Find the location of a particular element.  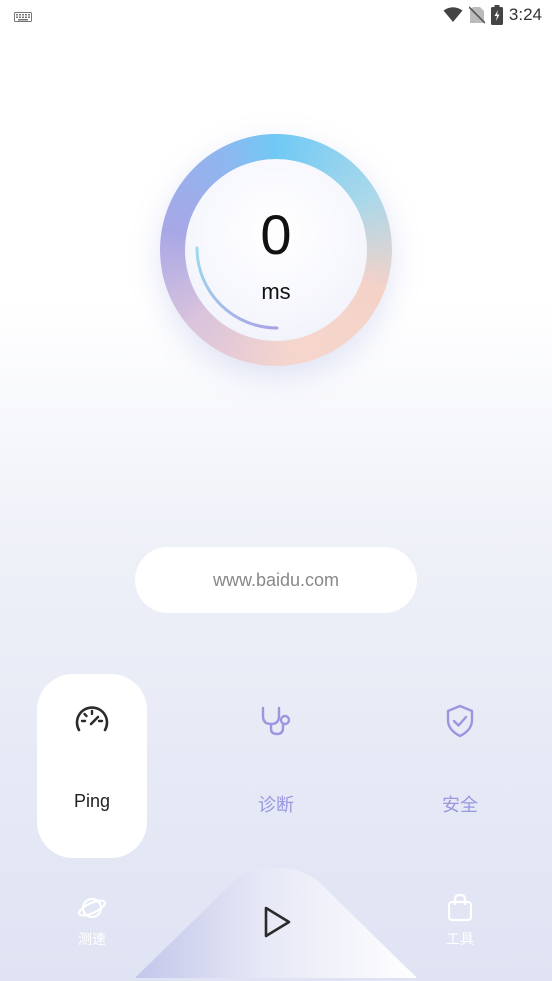

nav-speed-test-label: 测速 is located at coordinates (92, 939).